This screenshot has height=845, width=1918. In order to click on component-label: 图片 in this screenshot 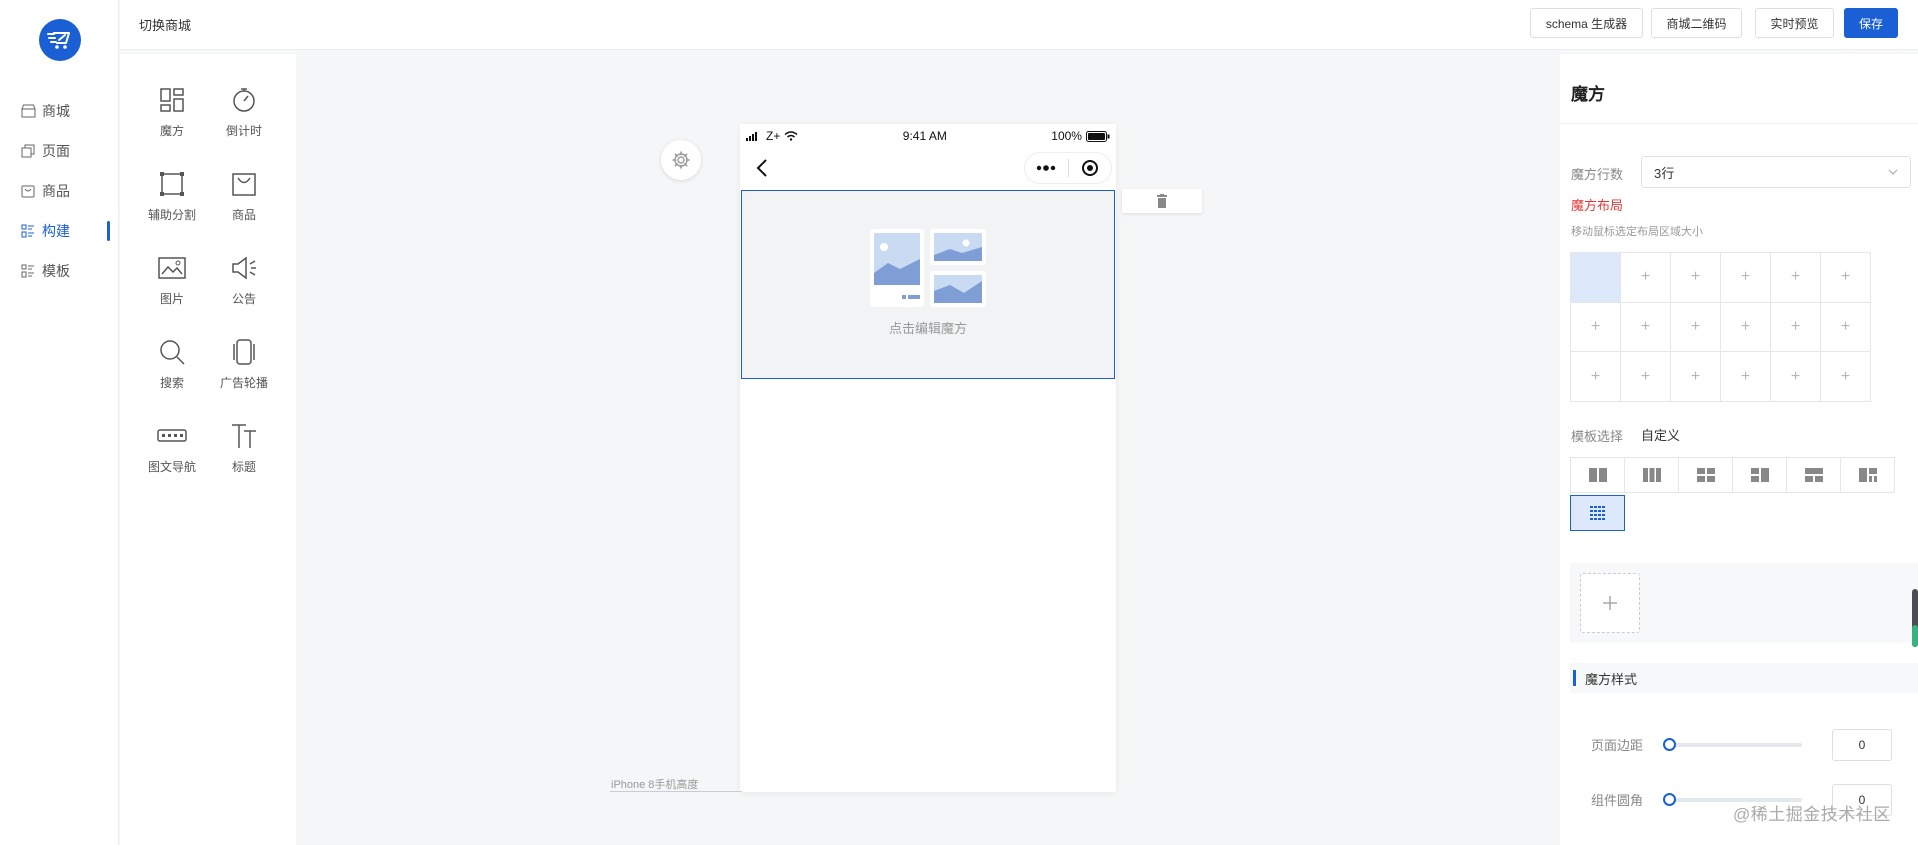, I will do `click(171, 299)`.